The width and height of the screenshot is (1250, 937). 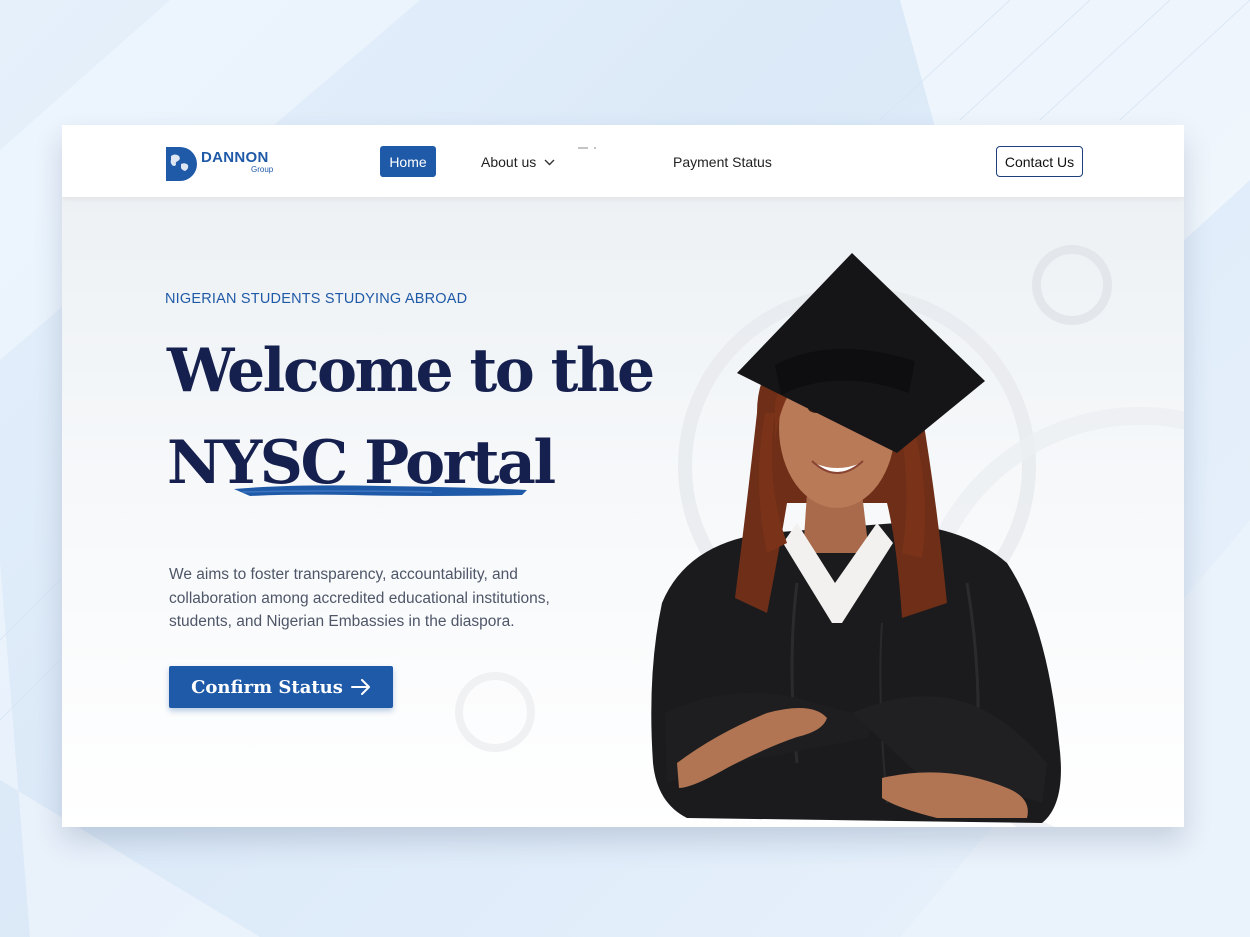 I want to click on brand-subtitle: Group, so click(x=262, y=169).